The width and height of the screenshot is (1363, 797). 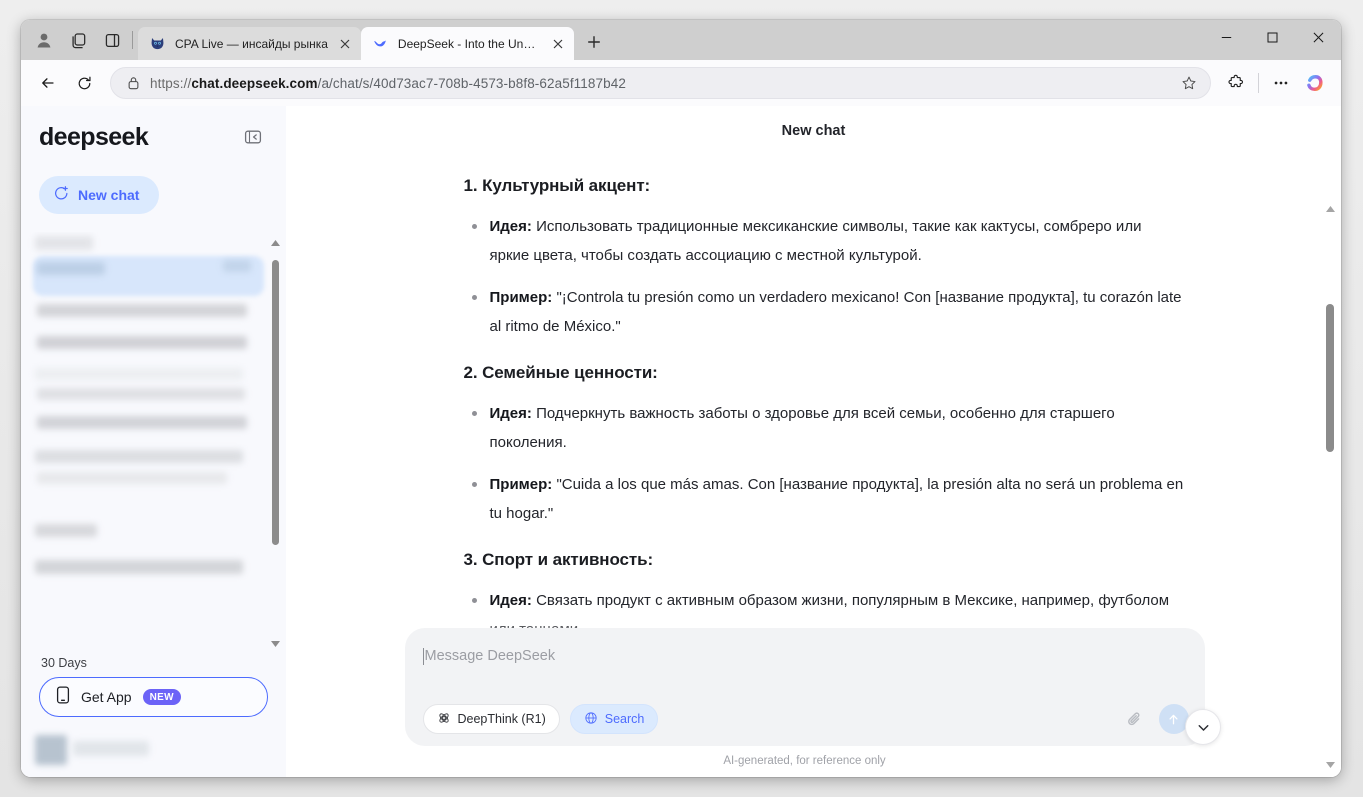 What do you see at coordinates (153, 751) in the screenshot?
I see `user-profile-row` at bounding box center [153, 751].